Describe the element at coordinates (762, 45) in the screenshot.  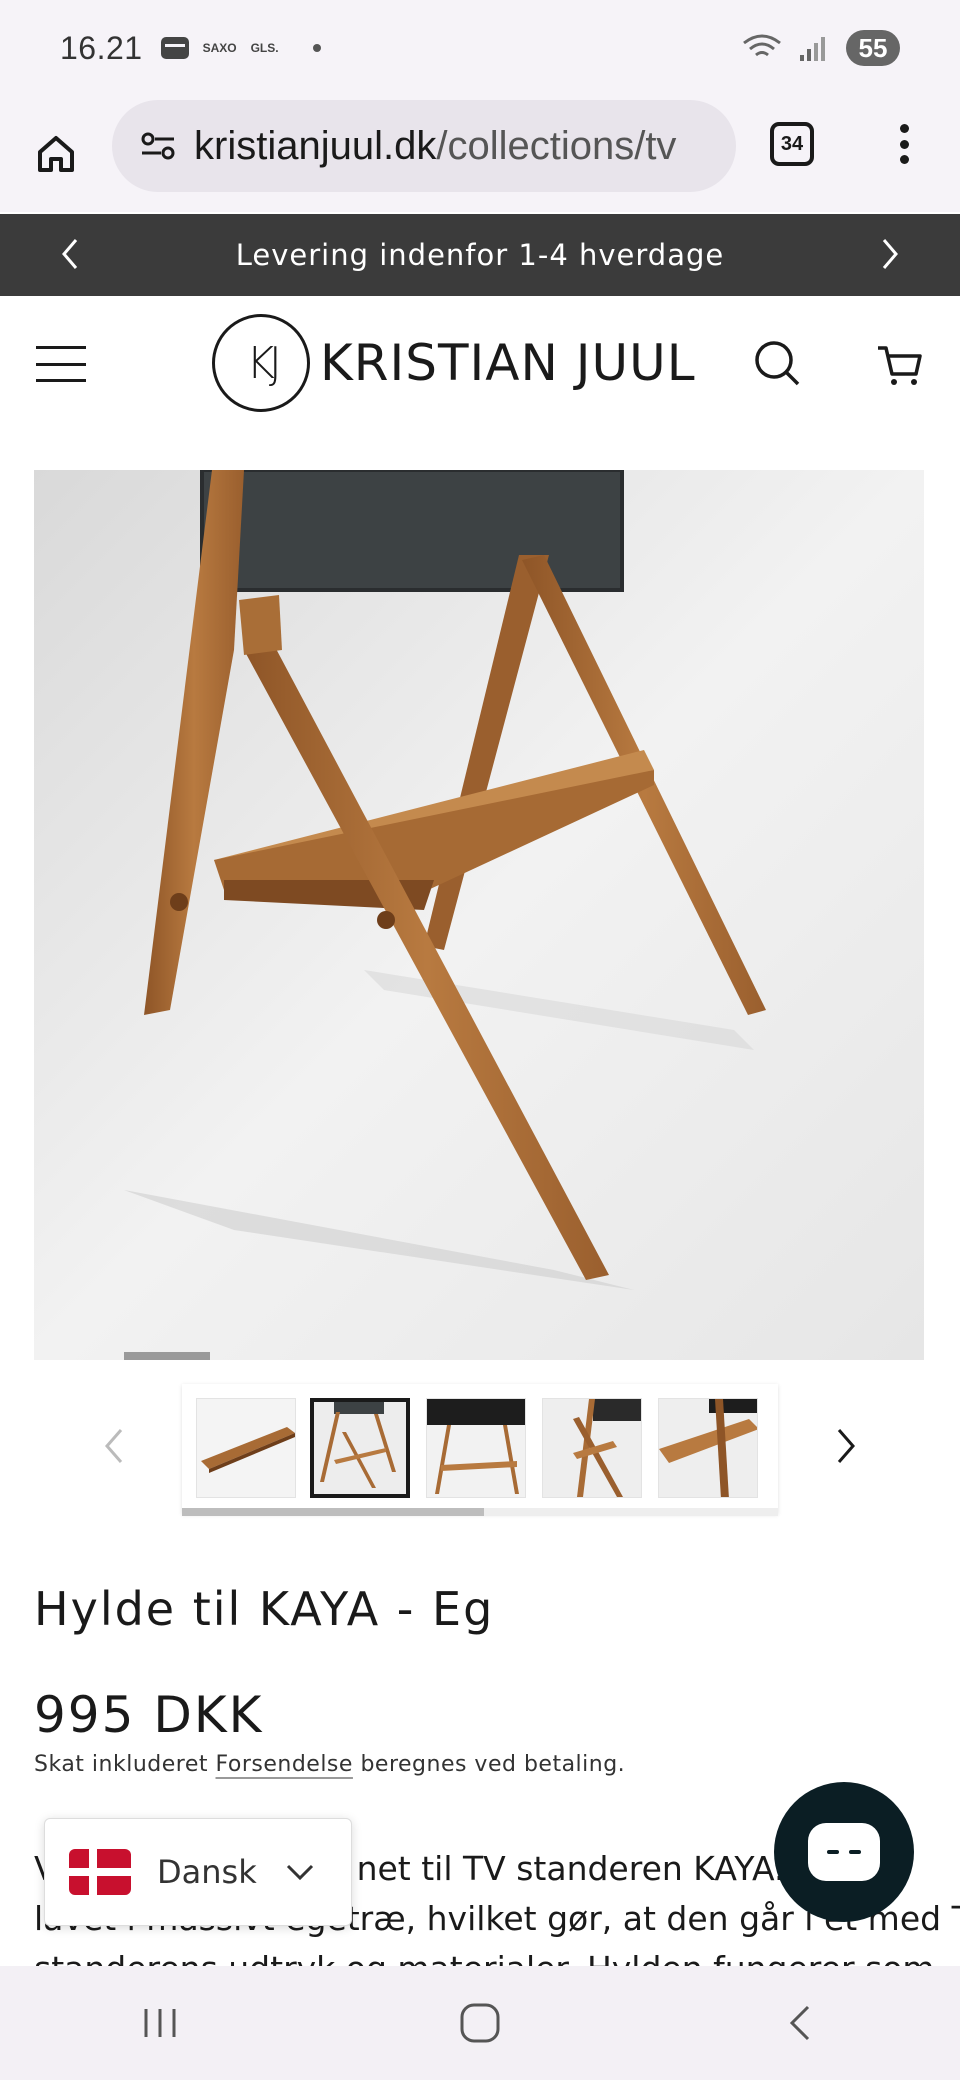
I see `wifi-icon` at that location.